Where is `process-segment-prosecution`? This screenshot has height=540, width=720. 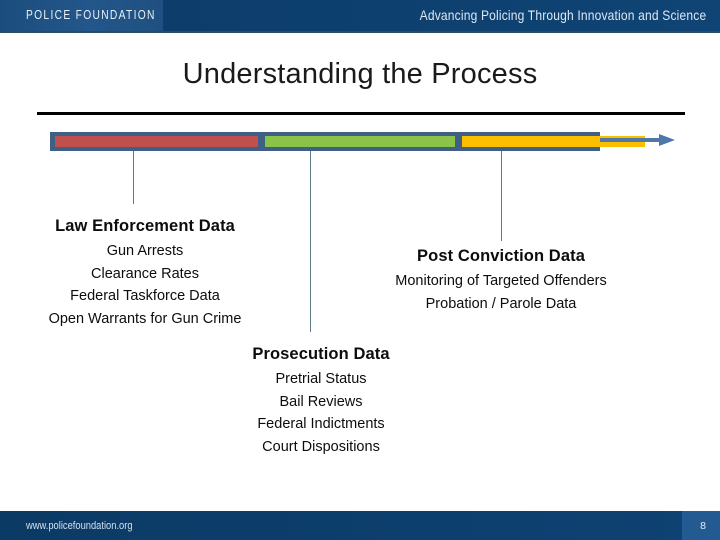
process-segment-prosecution is located at coordinates (360, 141).